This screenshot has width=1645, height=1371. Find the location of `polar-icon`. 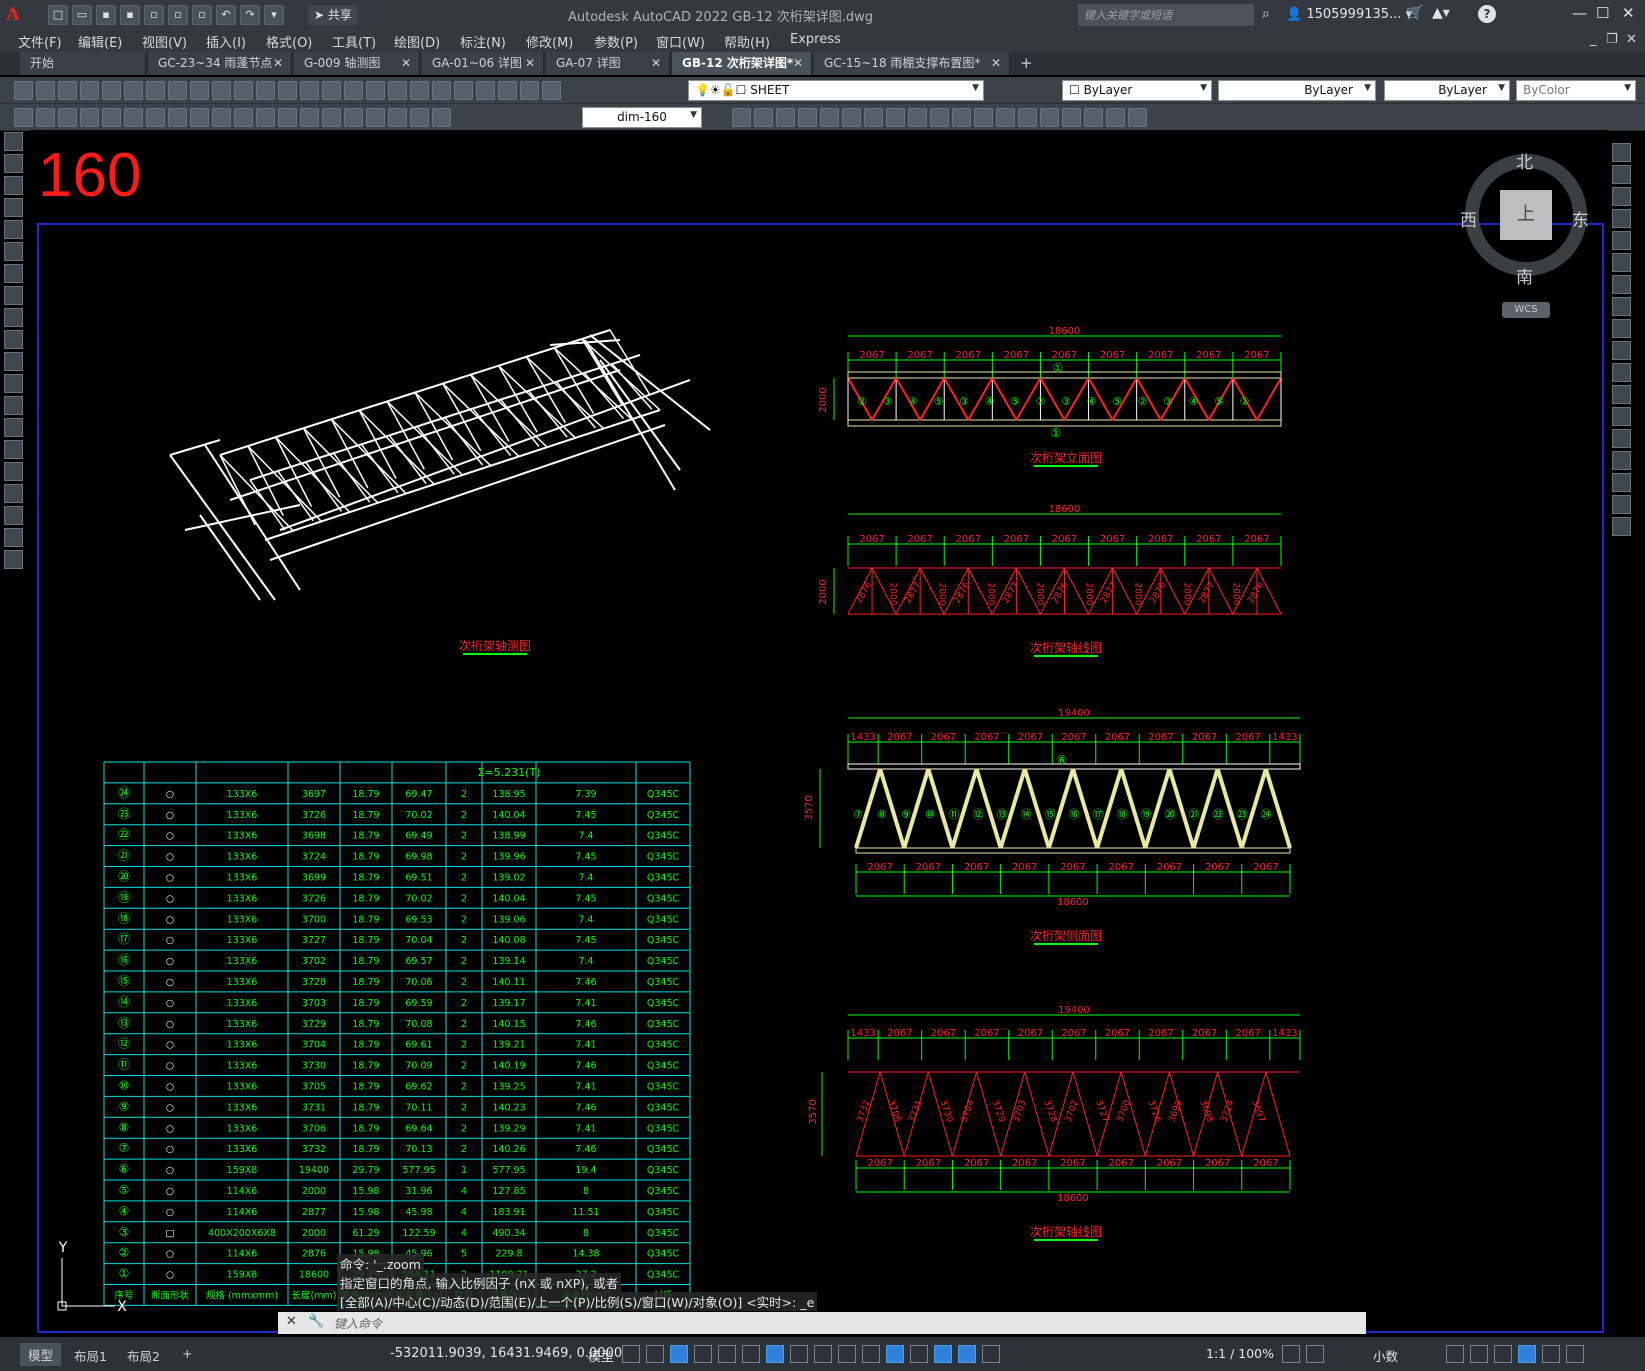

polar-icon is located at coordinates (703, 1354).